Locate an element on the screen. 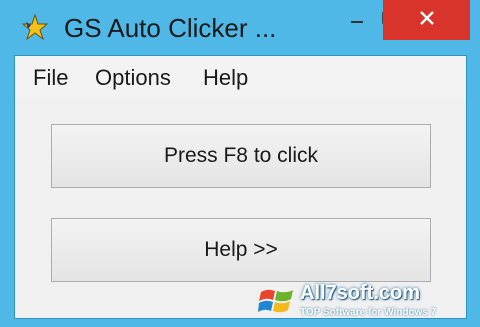  watermark: All7soft.com TOP Software for Windows 7 is located at coordinates (368, 303).